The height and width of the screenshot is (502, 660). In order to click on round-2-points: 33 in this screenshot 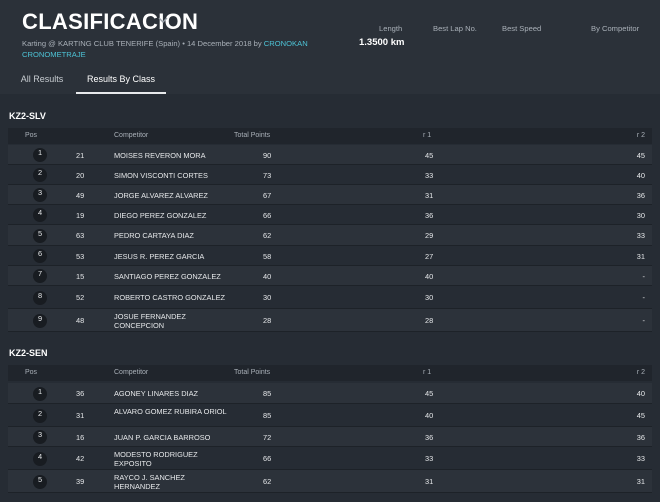, I will do `click(640, 235)`.